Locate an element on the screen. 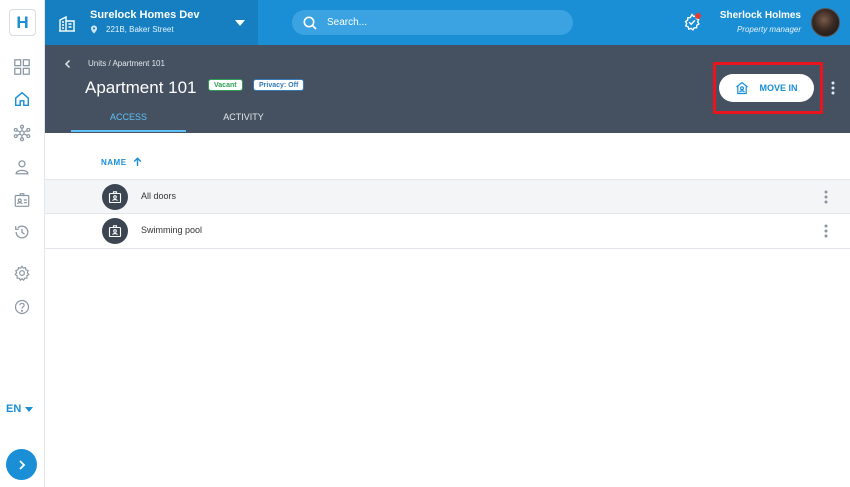 The width and height of the screenshot is (850, 487). tab-access: ACCESS is located at coordinates (128, 122).